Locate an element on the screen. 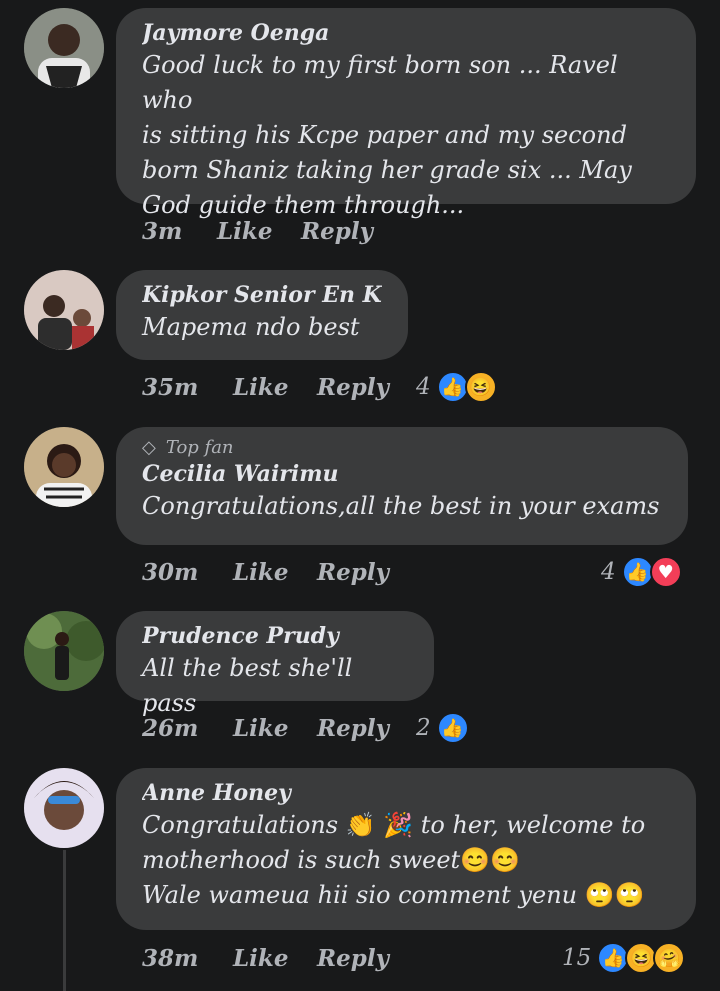 The height and width of the screenshot is (991, 720). comment-timestamp: 38m is located at coordinates (187, 958).